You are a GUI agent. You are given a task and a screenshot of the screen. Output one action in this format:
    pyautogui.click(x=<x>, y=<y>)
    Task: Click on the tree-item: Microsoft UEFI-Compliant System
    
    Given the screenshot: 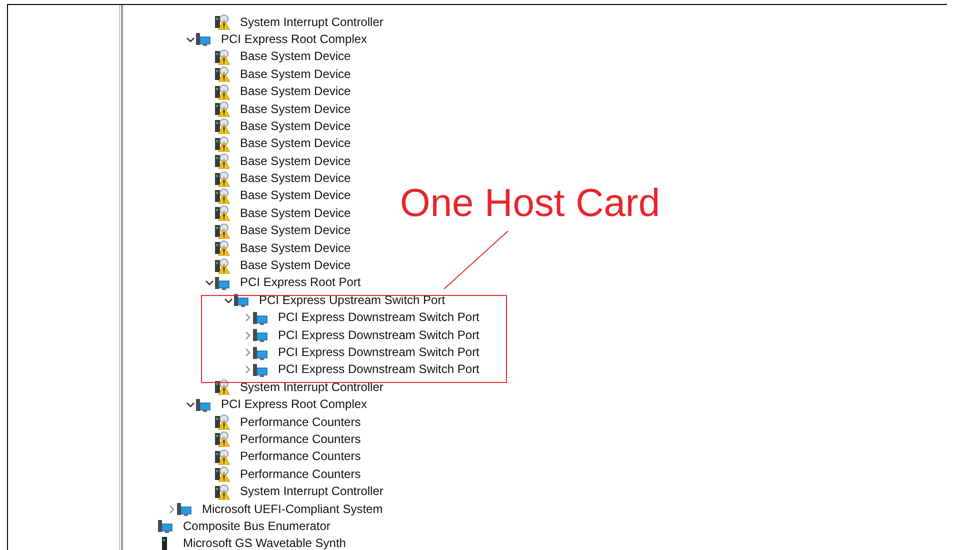 What is the action you would take?
    pyautogui.click(x=292, y=509)
    